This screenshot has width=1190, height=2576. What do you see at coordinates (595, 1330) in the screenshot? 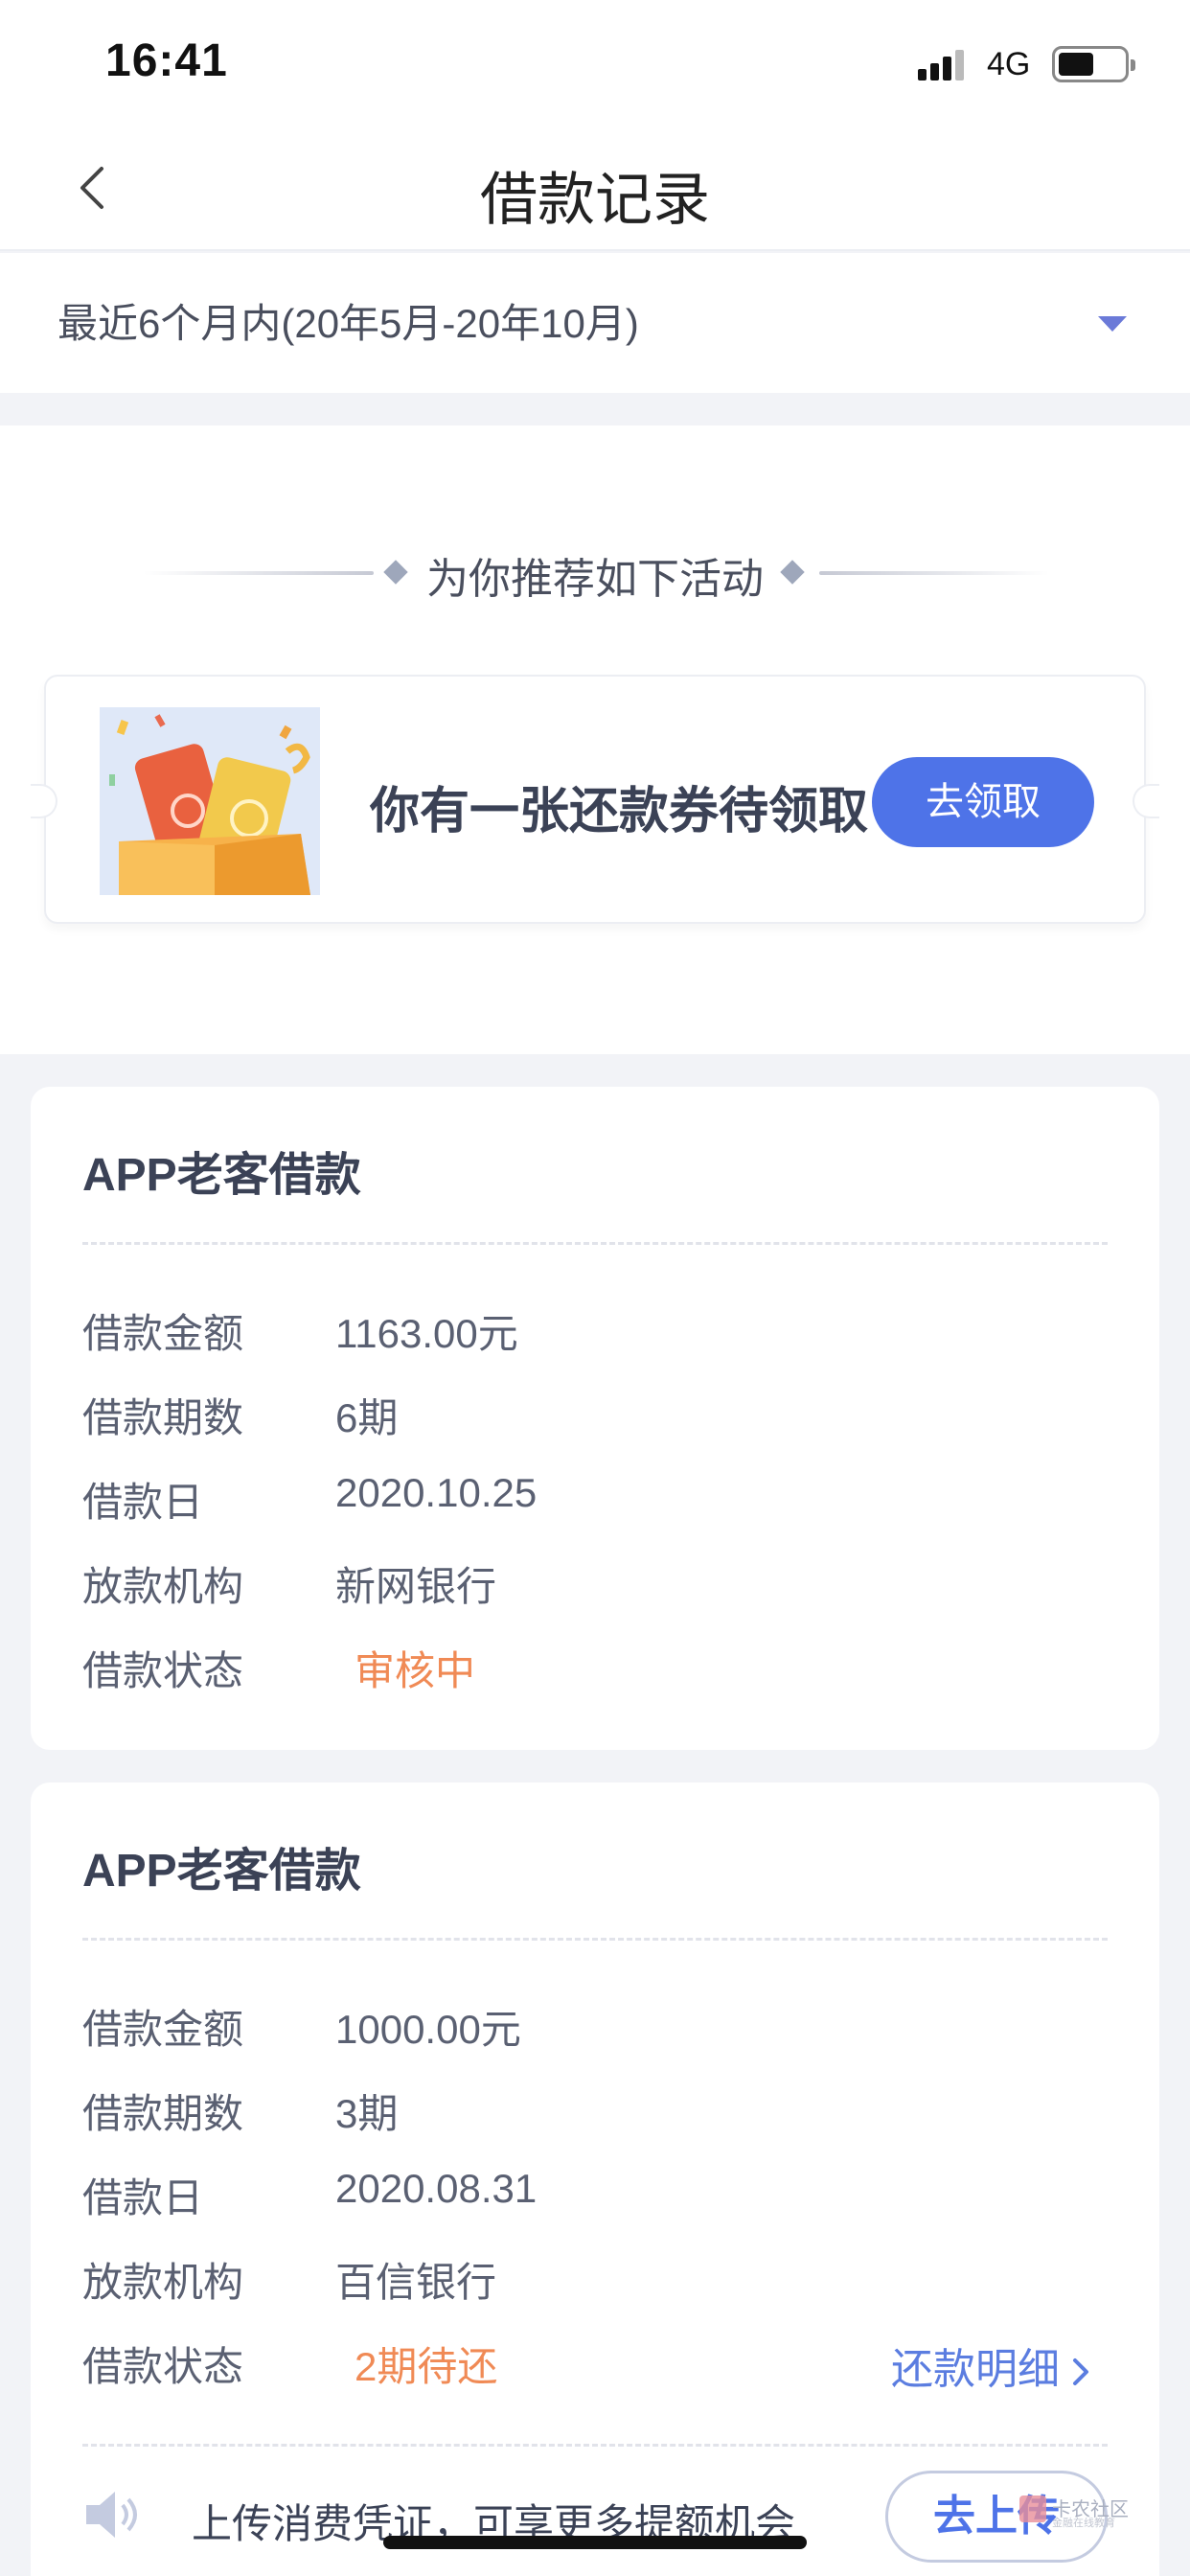
I see `loan-amount-row: 借款金额 1163.00元` at bounding box center [595, 1330].